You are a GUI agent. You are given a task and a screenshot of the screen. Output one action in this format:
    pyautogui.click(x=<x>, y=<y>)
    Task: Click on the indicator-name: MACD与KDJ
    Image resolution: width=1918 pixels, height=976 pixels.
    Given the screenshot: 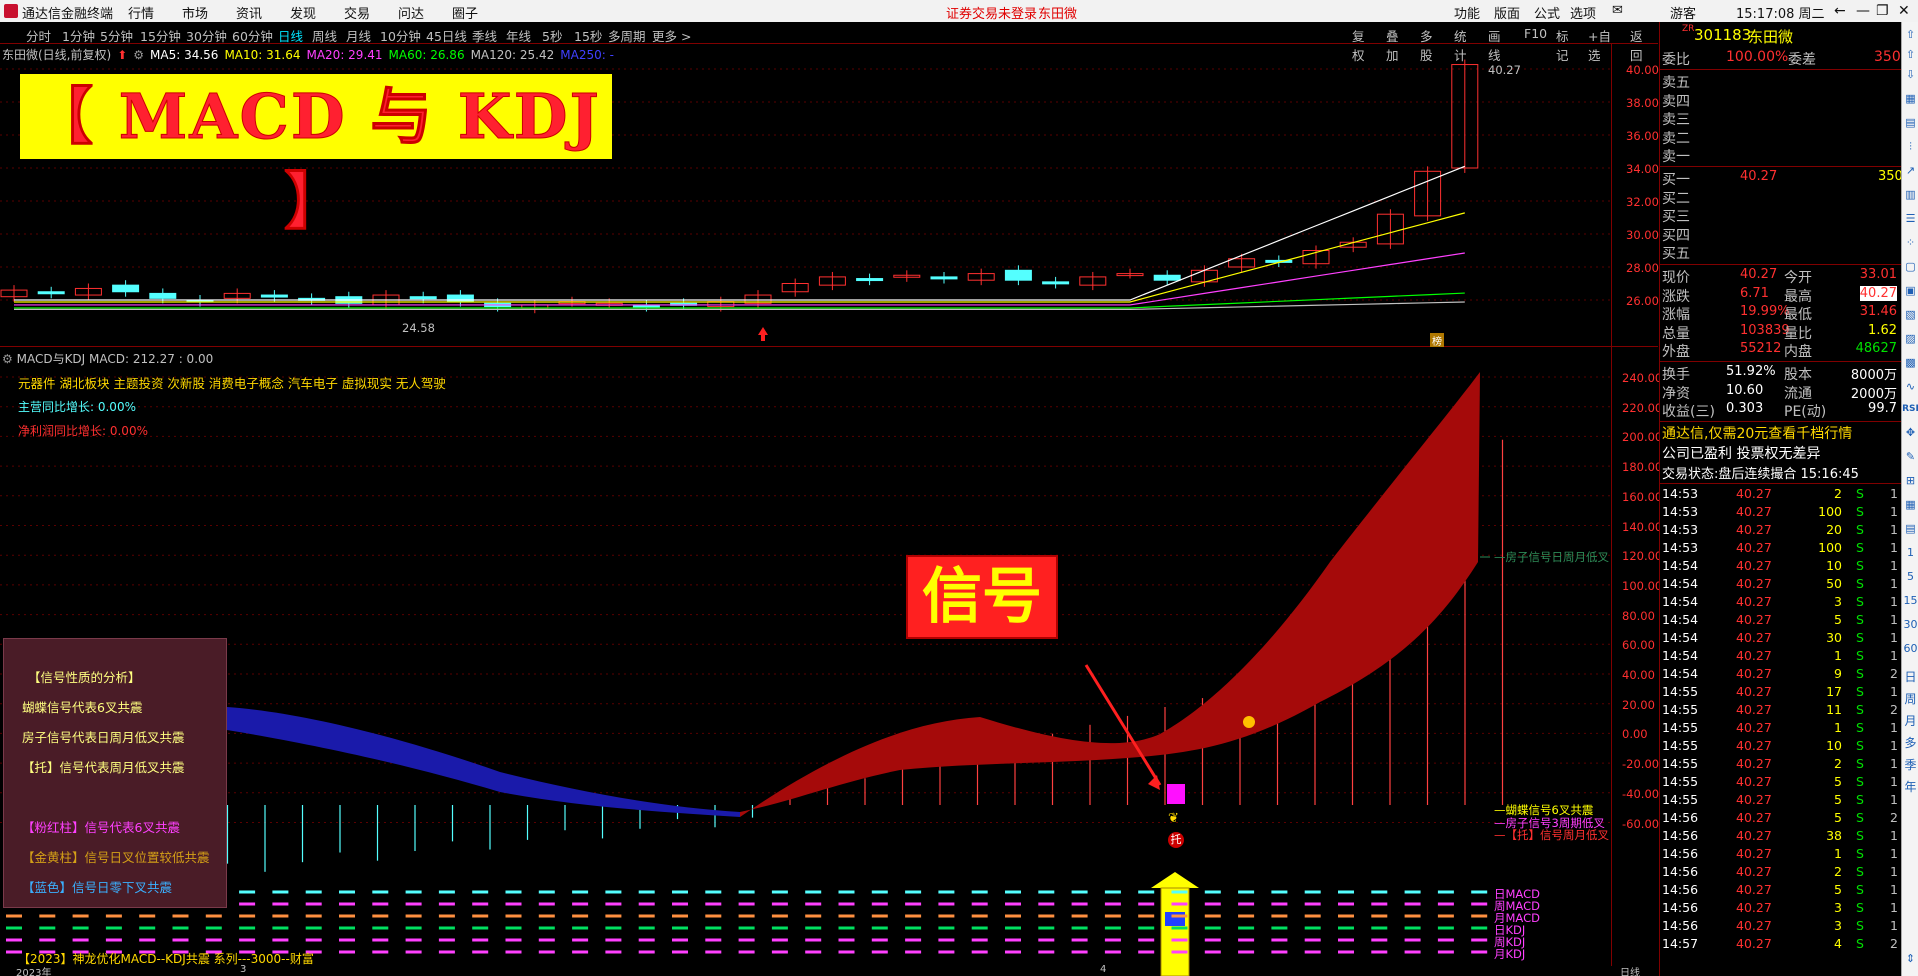 What is the action you would take?
    pyautogui.click(x=51, y=359)
    